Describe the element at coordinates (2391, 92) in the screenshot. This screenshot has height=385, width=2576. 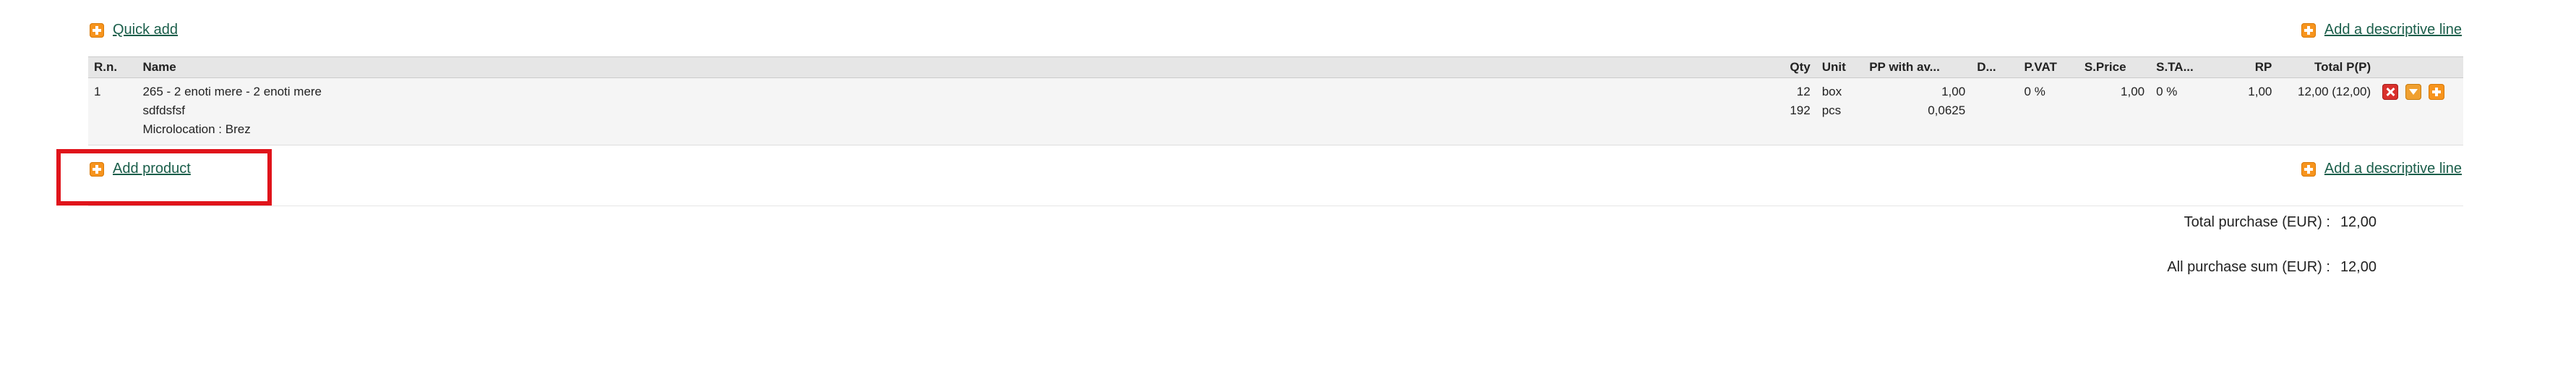
I see `delete-icon` at that location.